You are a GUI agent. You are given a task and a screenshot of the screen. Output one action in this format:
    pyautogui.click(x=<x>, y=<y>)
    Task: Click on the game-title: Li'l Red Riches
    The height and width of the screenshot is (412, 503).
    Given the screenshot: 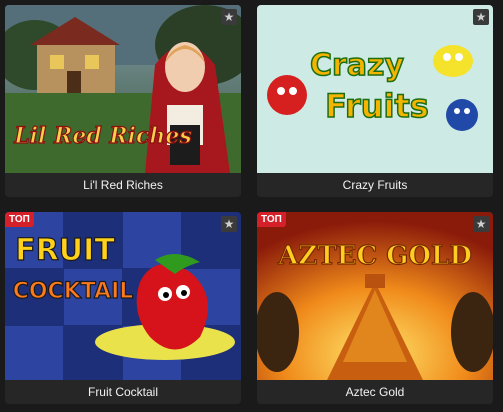 What is the action you would take?
    pyautogui.click(x=123, y=185)
    